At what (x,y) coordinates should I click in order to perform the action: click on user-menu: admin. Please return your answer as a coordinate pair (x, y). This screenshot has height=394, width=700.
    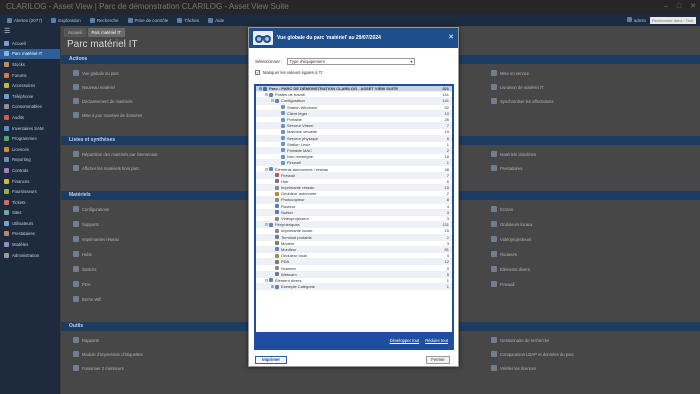
    Looking at the image, I should click on (636, 20).